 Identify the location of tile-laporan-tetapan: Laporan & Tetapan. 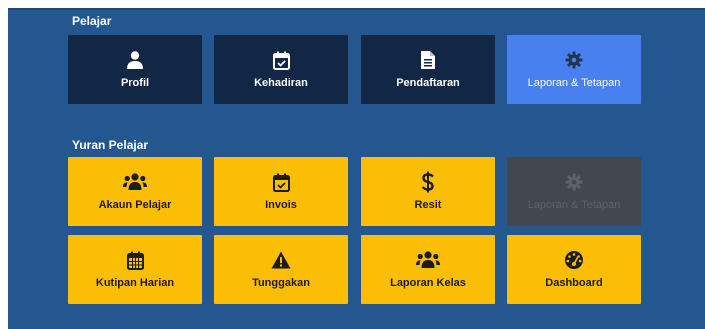
(574, 69).